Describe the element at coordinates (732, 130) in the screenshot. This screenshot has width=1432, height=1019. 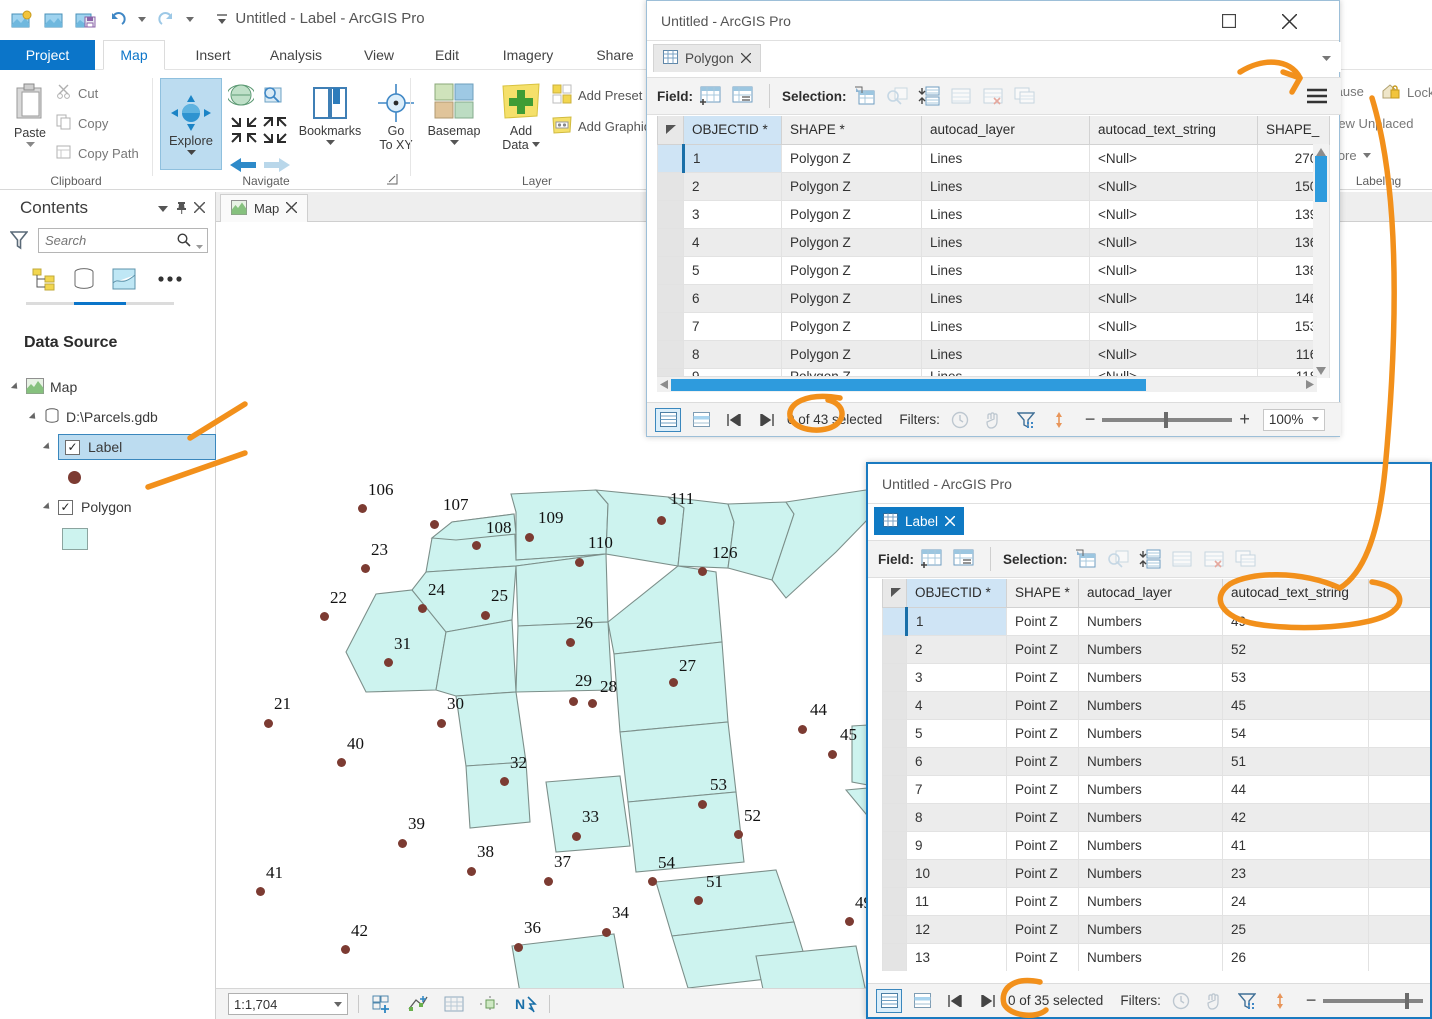
I see `col-objectid: OBJECTID *` at that location.